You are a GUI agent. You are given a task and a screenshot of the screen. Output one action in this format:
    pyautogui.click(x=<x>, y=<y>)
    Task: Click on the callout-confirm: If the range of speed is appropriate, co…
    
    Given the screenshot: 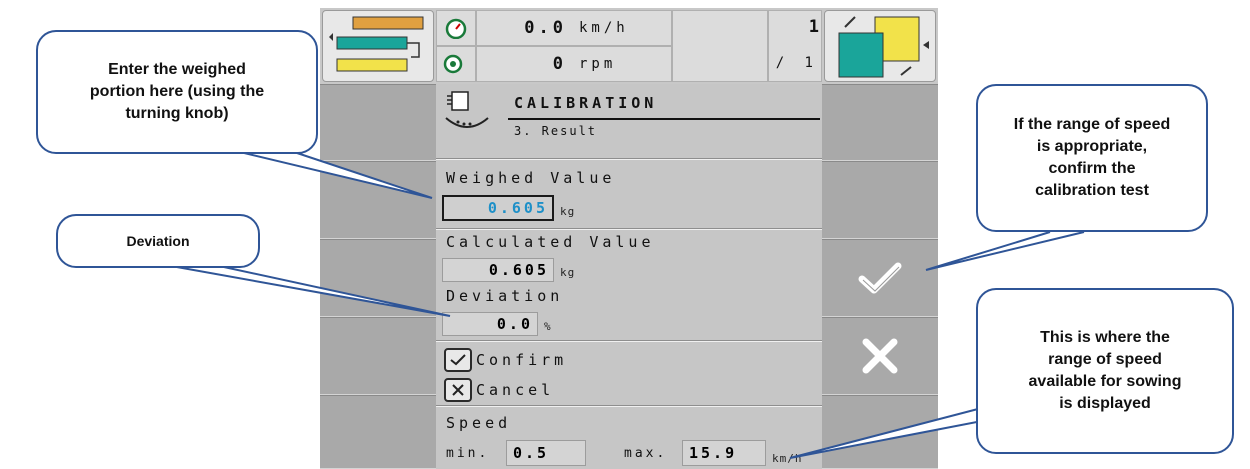 What is the action you would take?
    pyautogui.click(x=1092, y=158)
    